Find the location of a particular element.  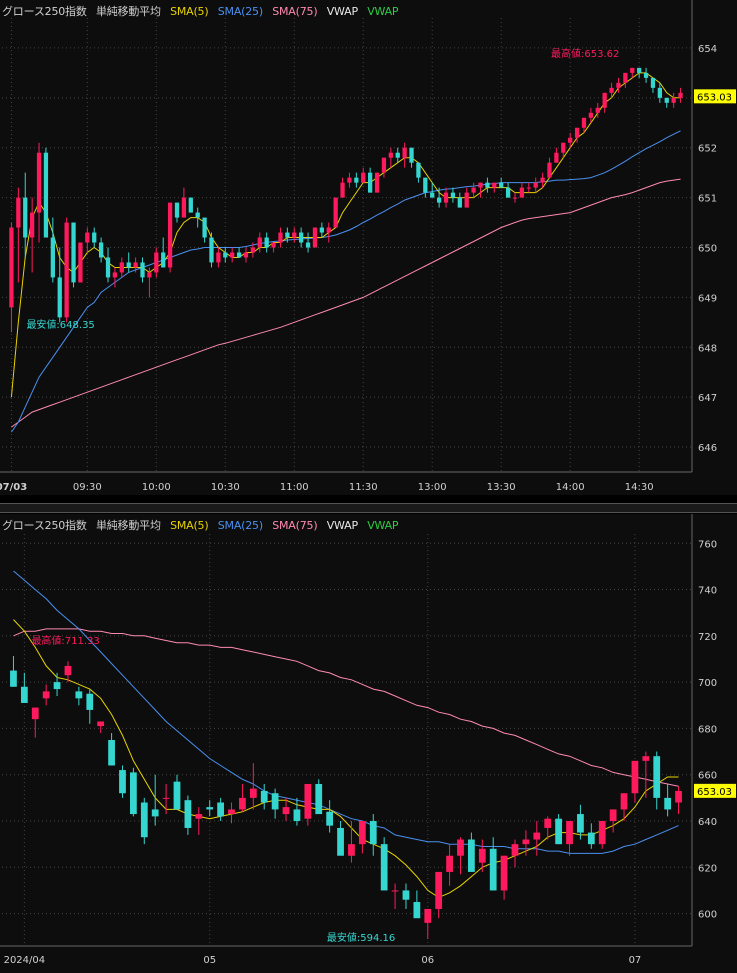

y-tick-label: 760 is located at coordinates (707, 544).